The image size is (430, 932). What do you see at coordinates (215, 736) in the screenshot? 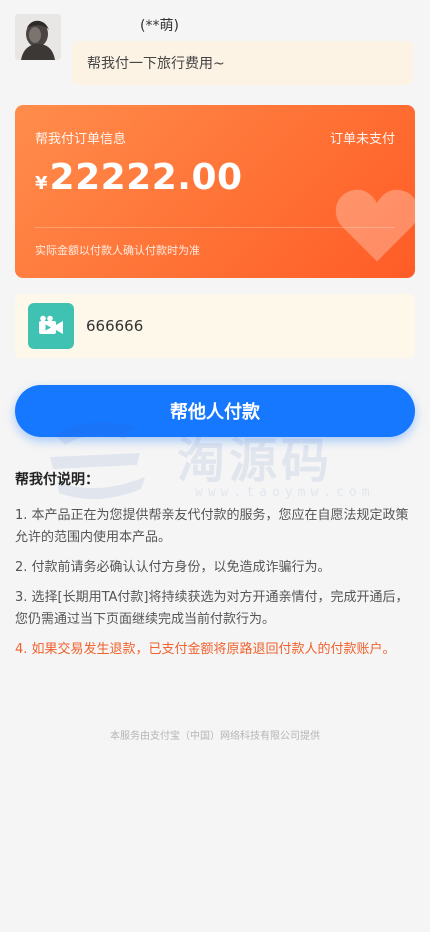
I see `footer-text: 本服务由支付宝（中国）网络科技有限公司提供` at bounding box center [215, 736].